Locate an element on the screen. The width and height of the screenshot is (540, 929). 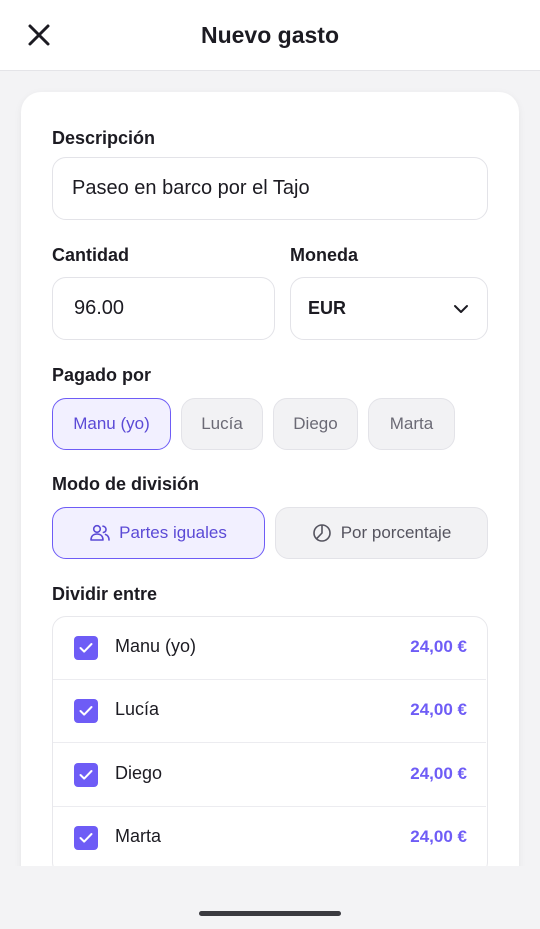
description-field: Paseo en barco por el Tajo is located at coordinates (270, 188).